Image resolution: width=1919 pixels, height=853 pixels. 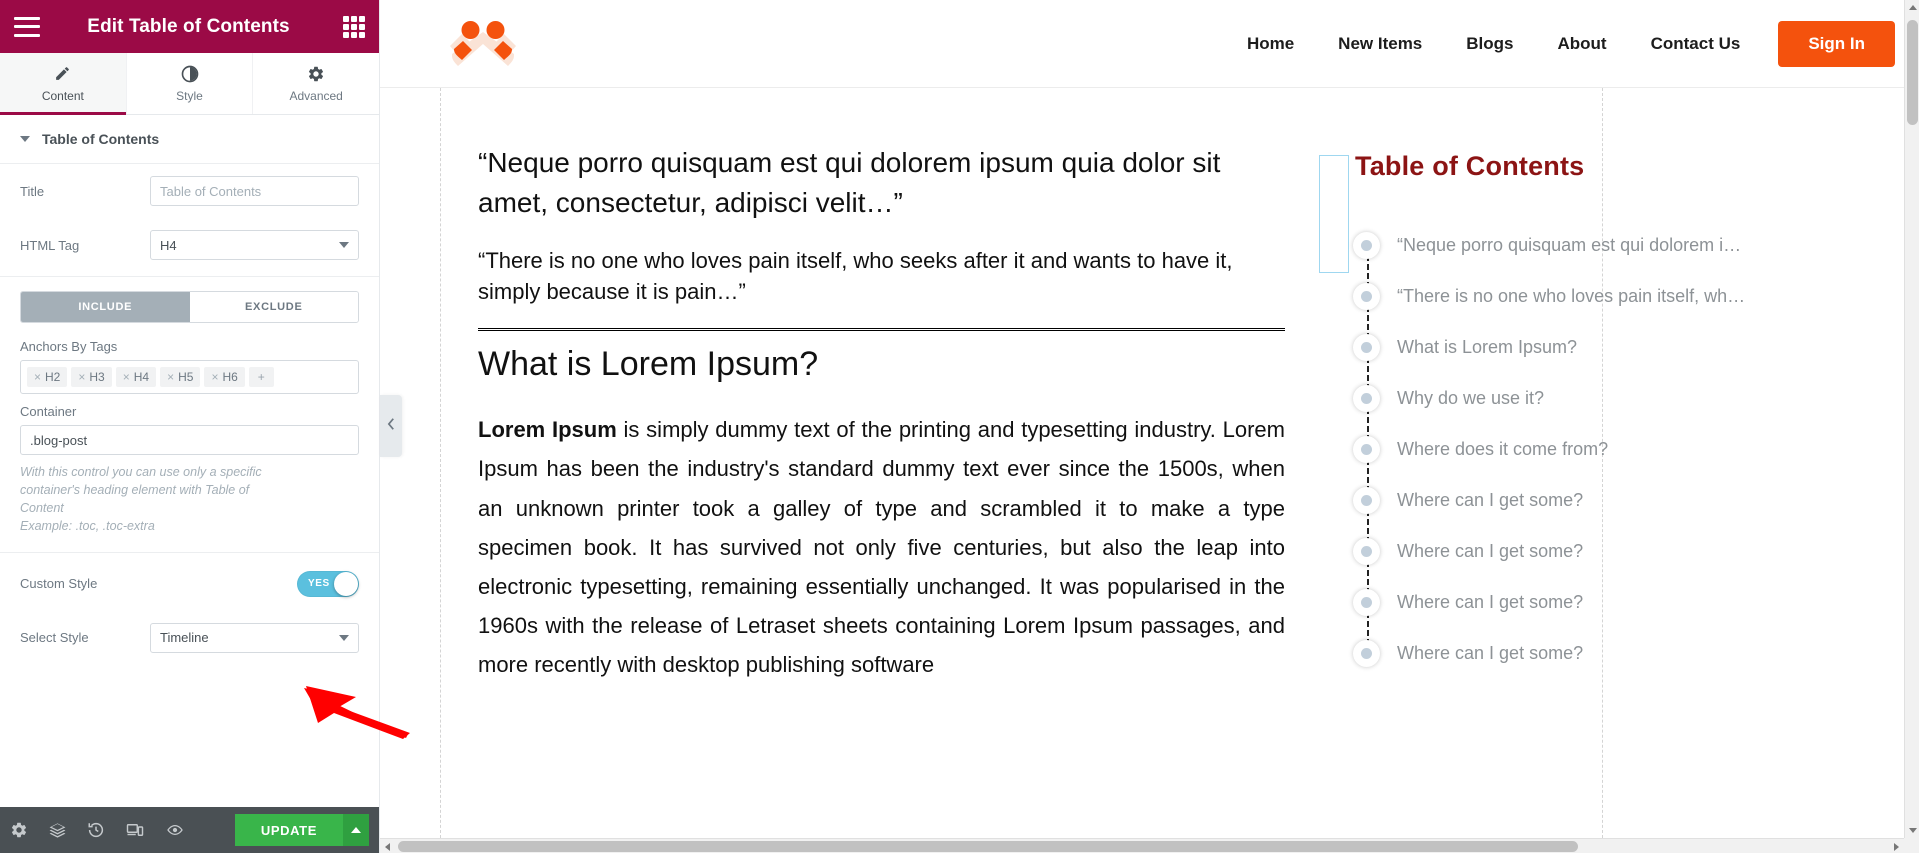 What do you see at coordinates (261, 377) in the screenshot?
I see `add-tag-button: +` at bounding box center [261, 377].